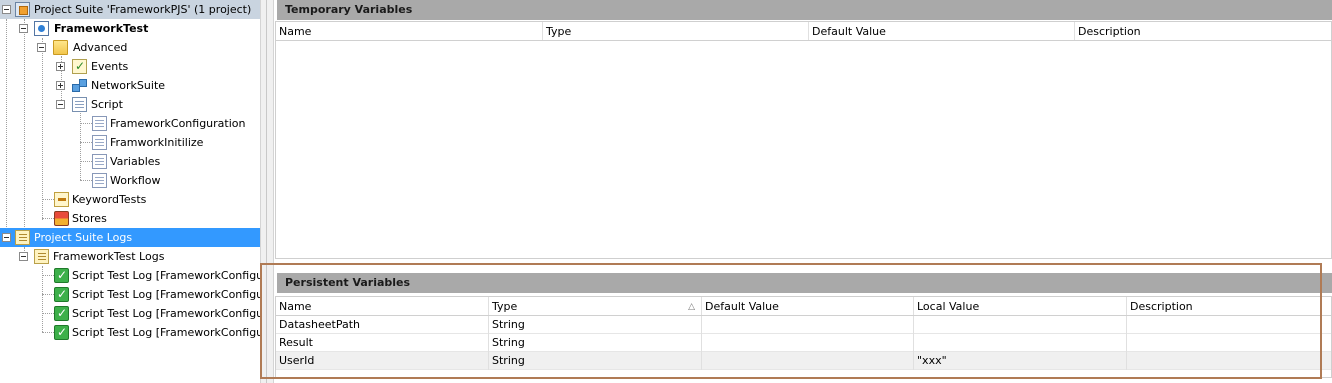 The width and height of the screenshot is (1332, 383). I want to click on project-suite-icon, so click(22, 9).